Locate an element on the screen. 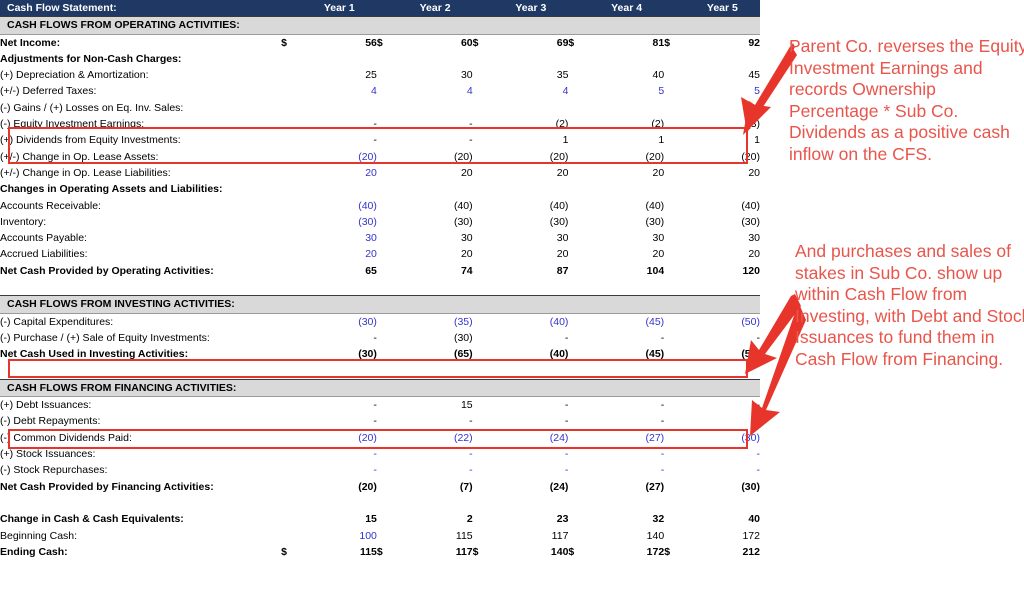 Image resolution: width=1024 pixels, height=612 pixels. row-accounts-payable: Accounts Payable: 30 30 30 30 30 is located at coordinates (380, 238).